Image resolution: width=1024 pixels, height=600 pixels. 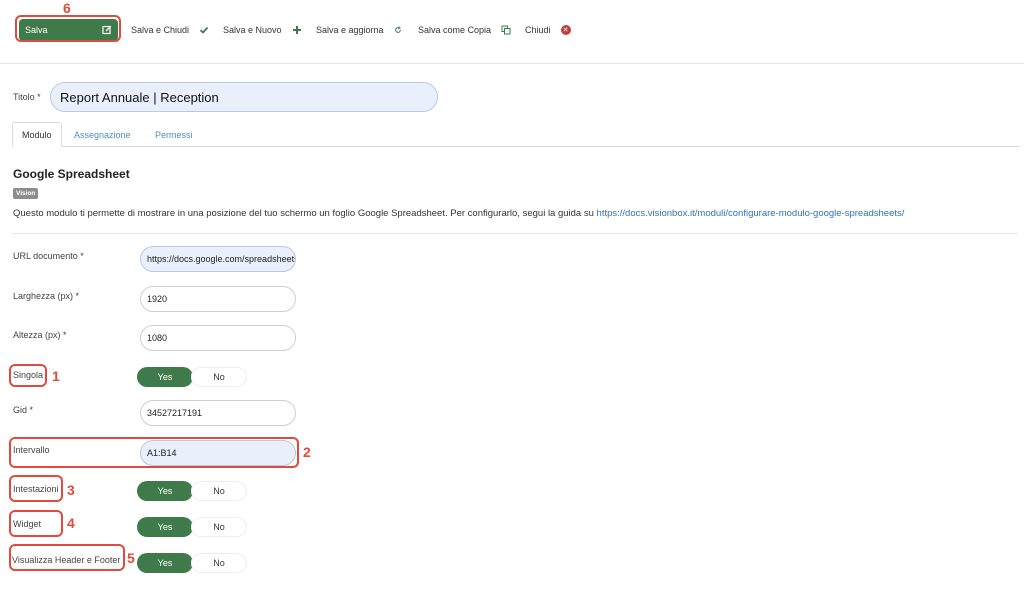 What do you see at coordinates (131, 558) in the screenshot?
I see `annotation-number-5: 5` at bounding box center [131, 558].